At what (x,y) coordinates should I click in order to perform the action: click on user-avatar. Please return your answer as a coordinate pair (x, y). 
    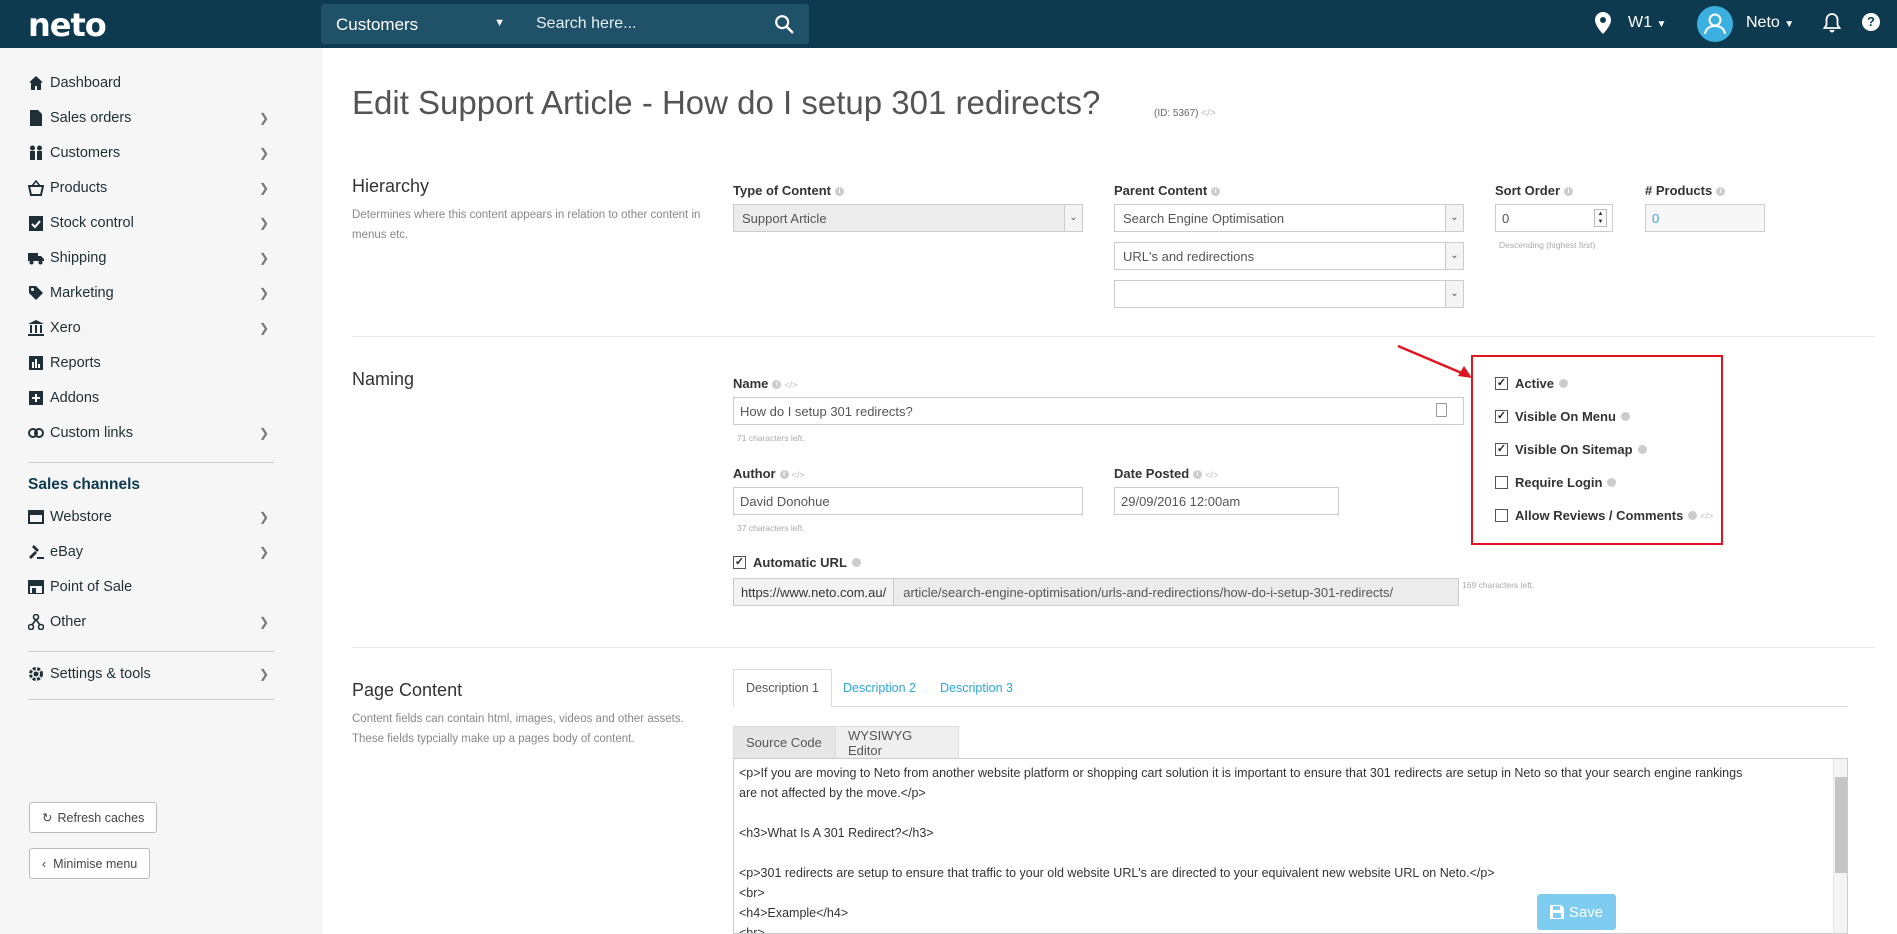
    Looking at the image, I should click on (1715, 24).